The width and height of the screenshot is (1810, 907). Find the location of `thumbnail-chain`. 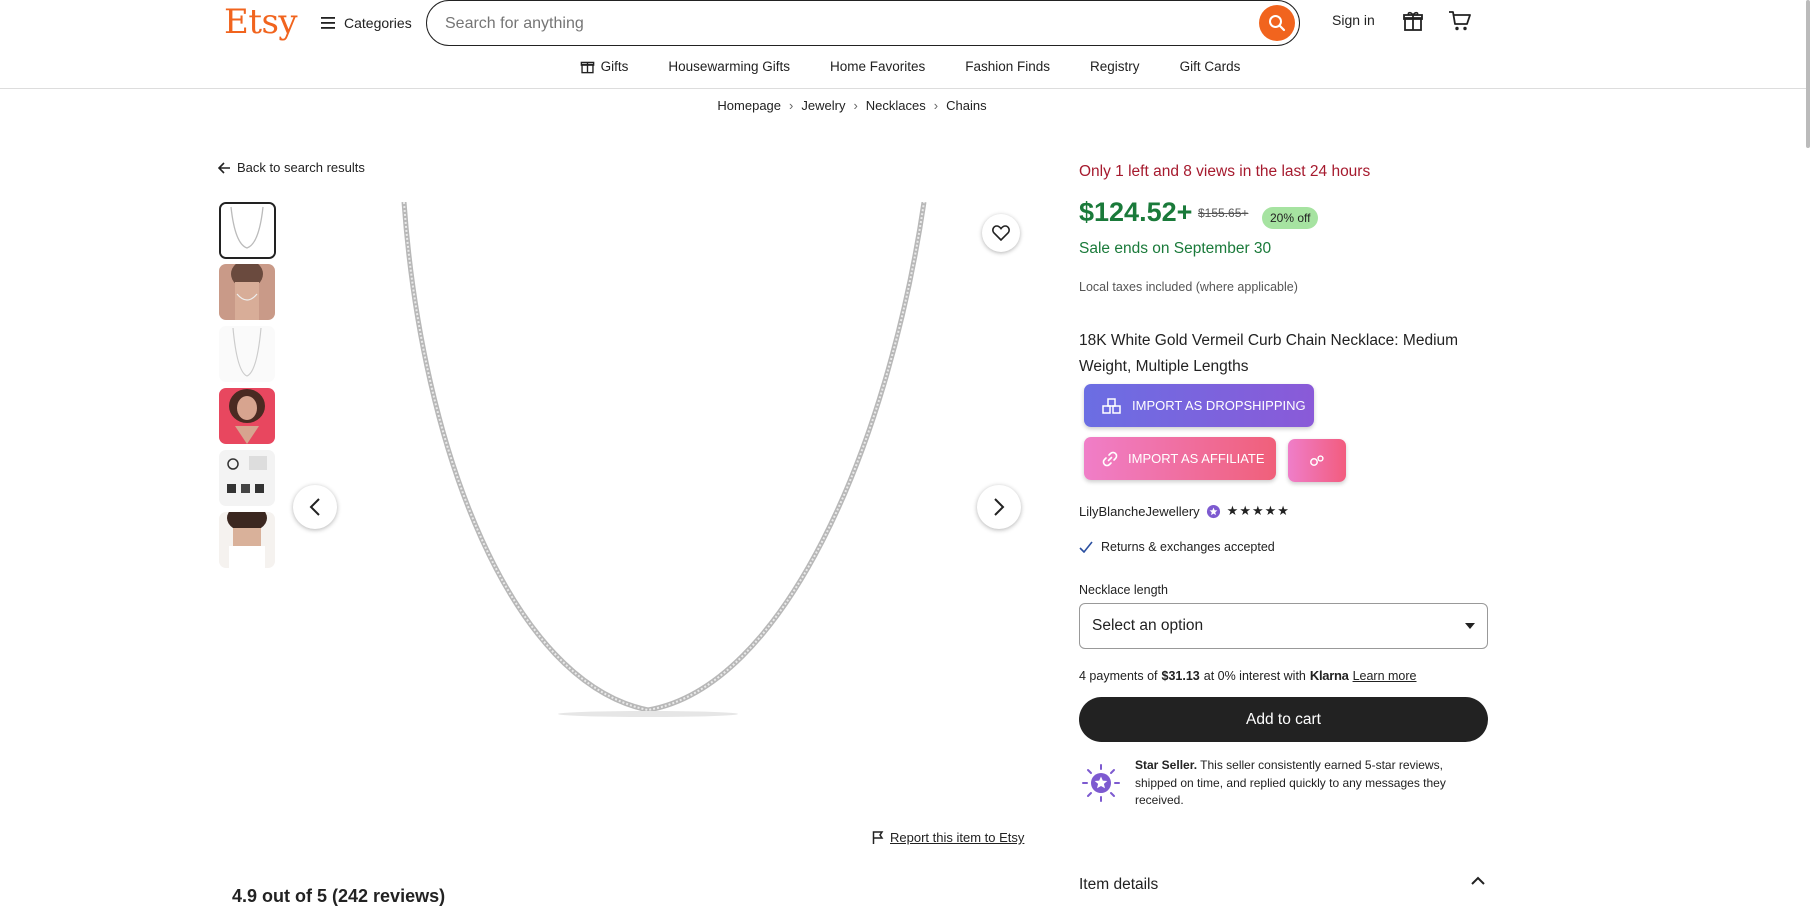

thumbnail-chain is located at coordinates (247, 230).